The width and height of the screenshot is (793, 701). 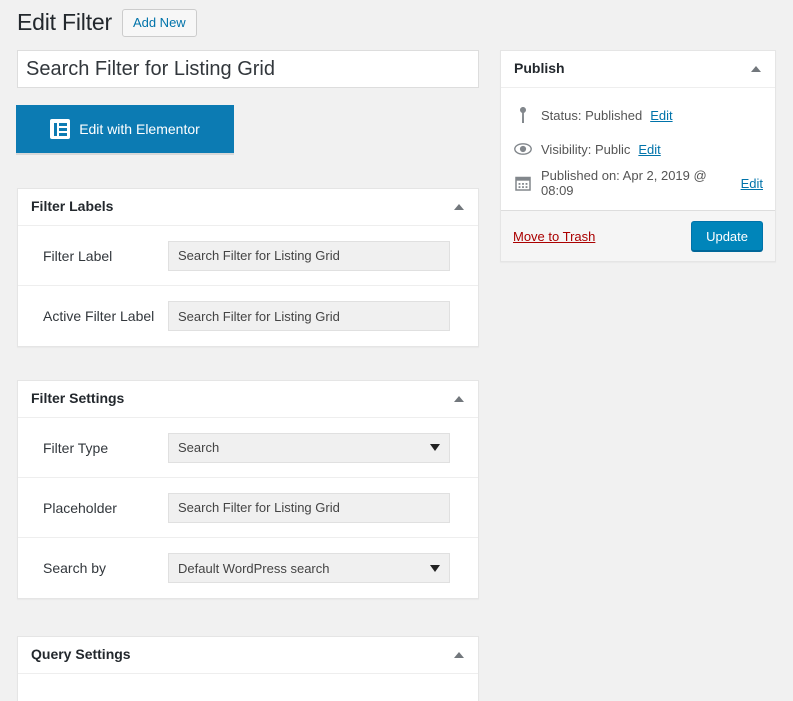 I want to click on post-title-input, so click(x=248, y=69).